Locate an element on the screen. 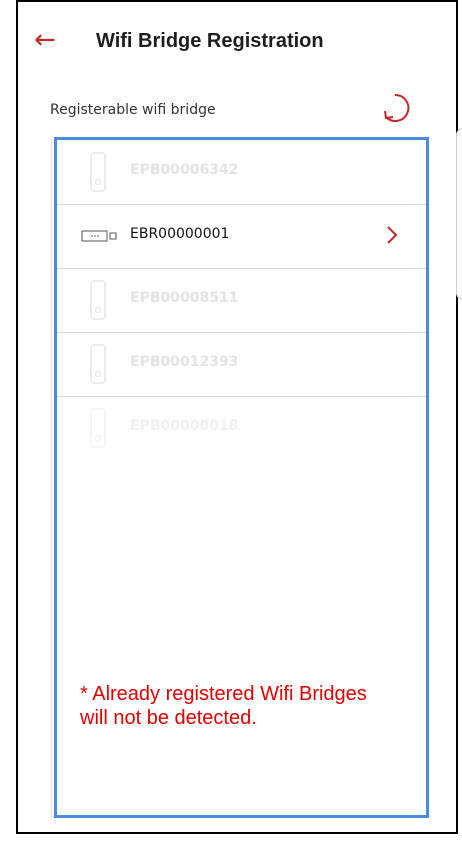  chevron-right-icon is located at coordinates (392, 235).